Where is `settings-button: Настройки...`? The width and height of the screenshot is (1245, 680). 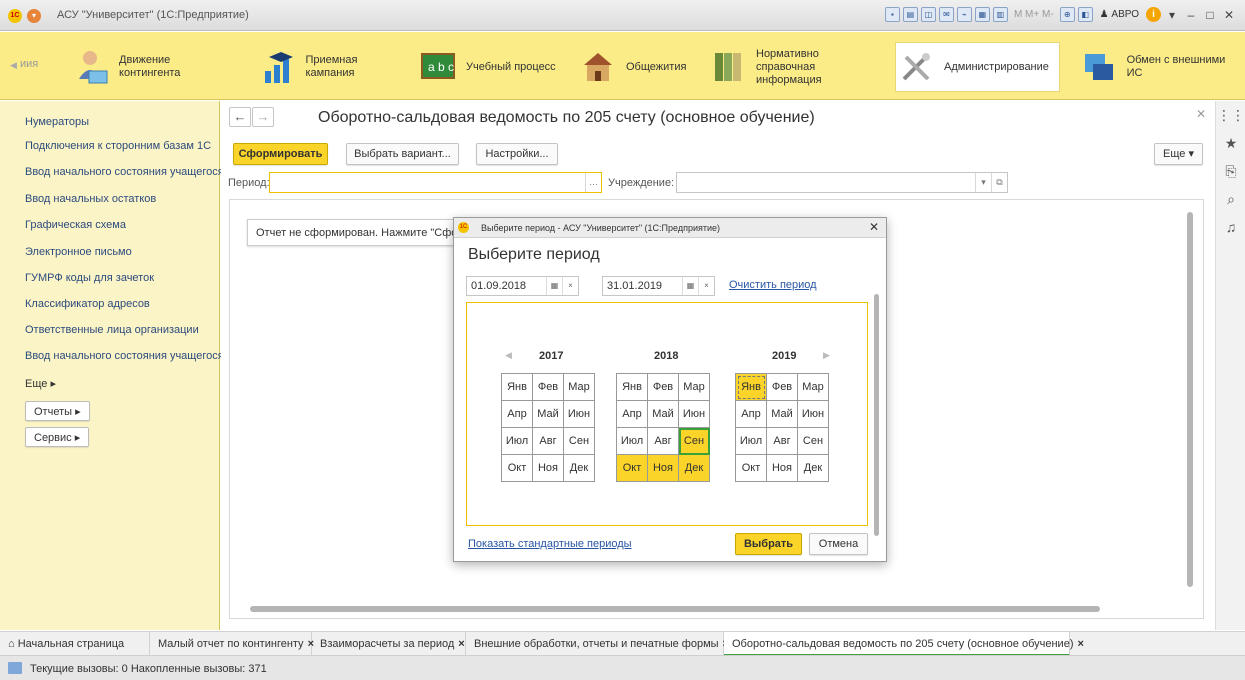 settings-button: Настройки... is located at coordinates (517, 154).